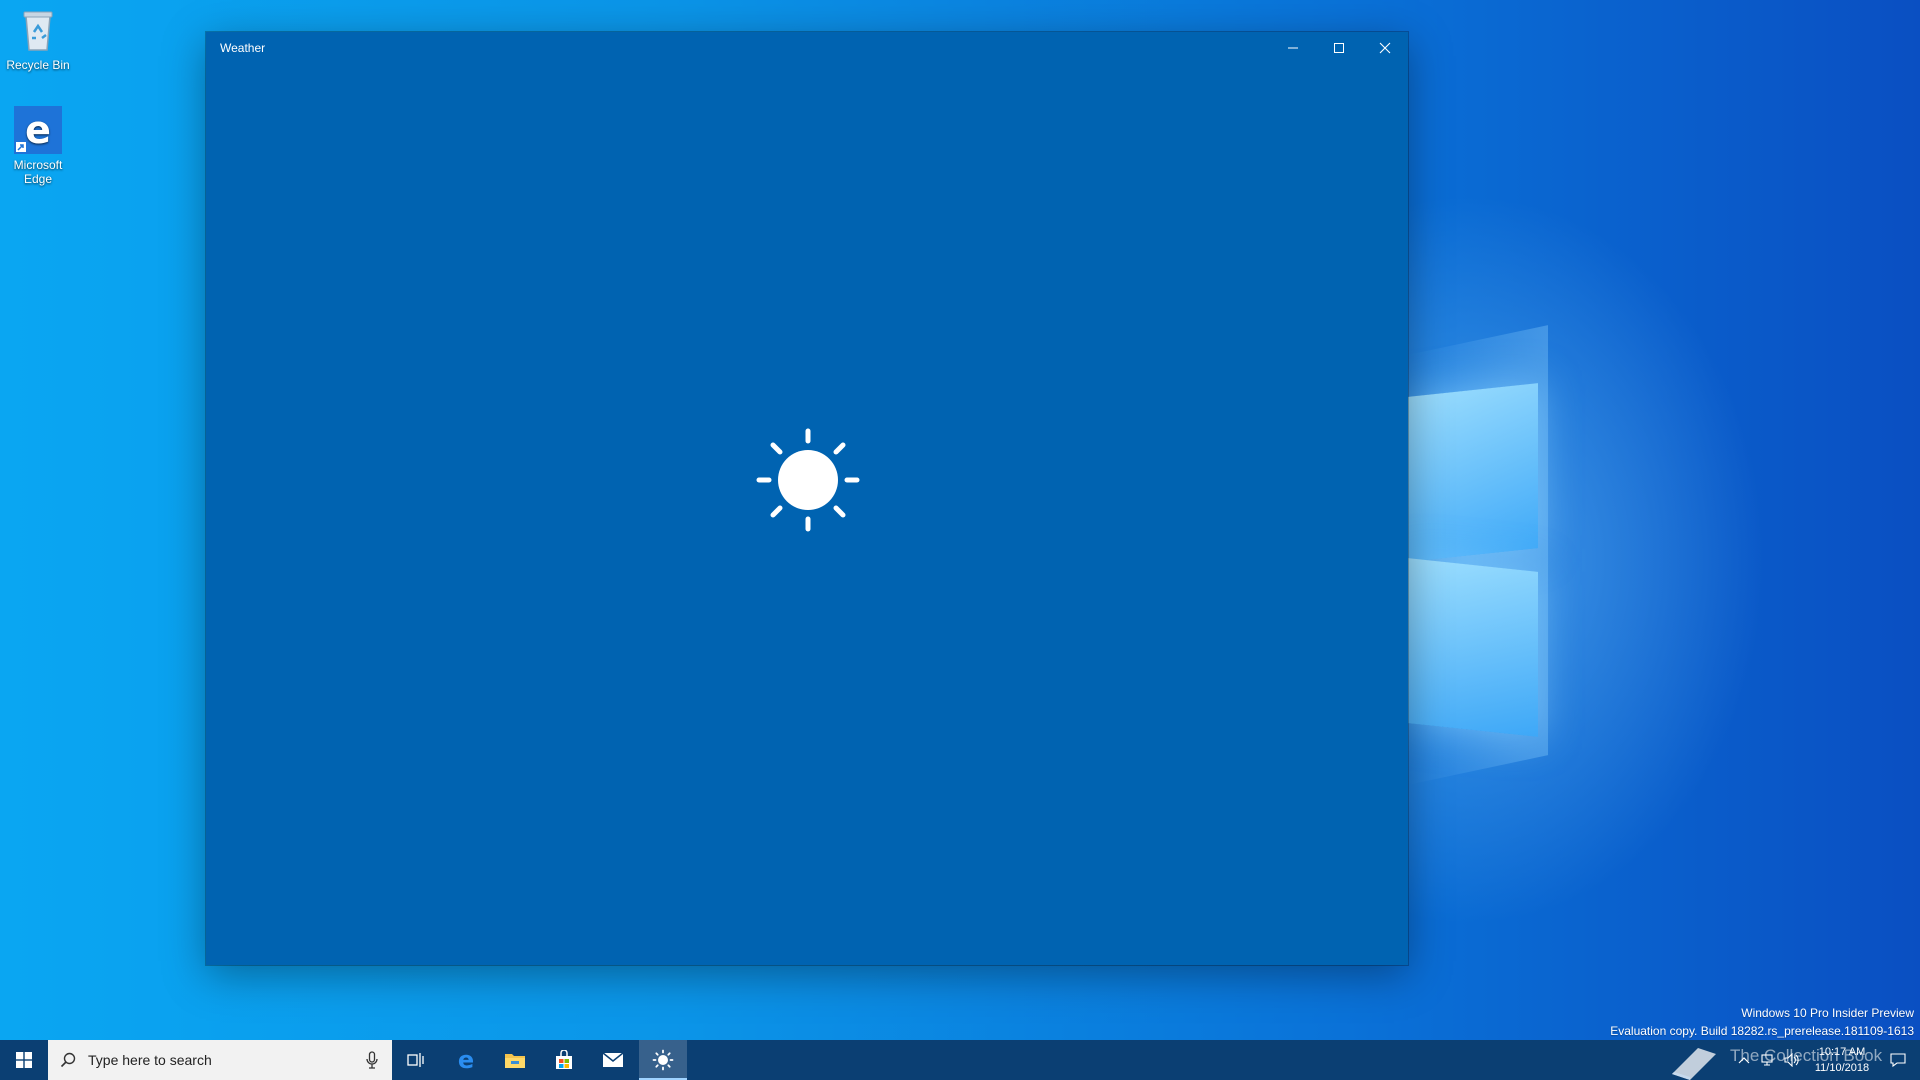 This screenshot has width=1920, height=1080. Describe the element at coordinates (1842, 1068) in the screenshot. I see `clock-date: 11/10/2018` at that location.